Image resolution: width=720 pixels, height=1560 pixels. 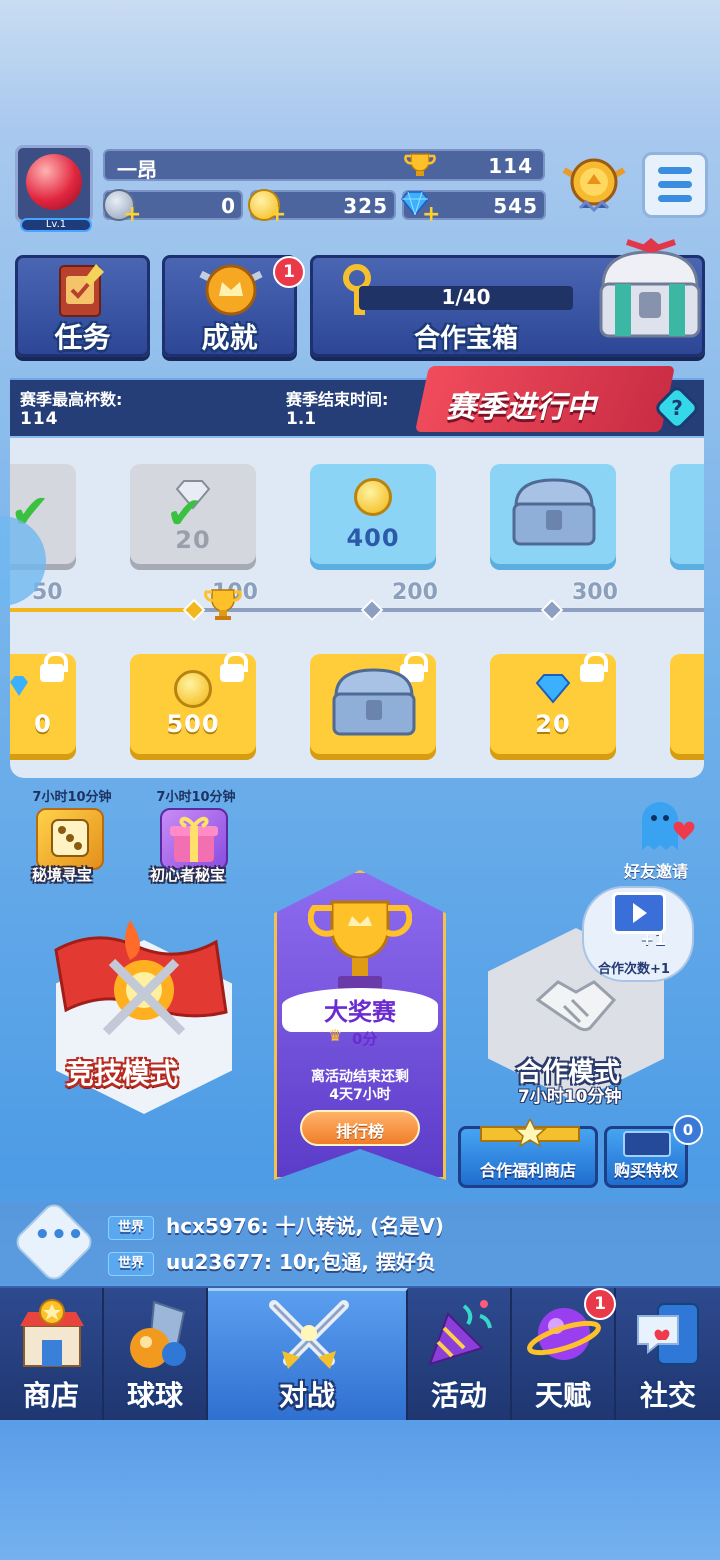 What do you see at coordinates (82, 291) in the screenshot?
I see `task-book-icon` at bounding box center [82, 291].